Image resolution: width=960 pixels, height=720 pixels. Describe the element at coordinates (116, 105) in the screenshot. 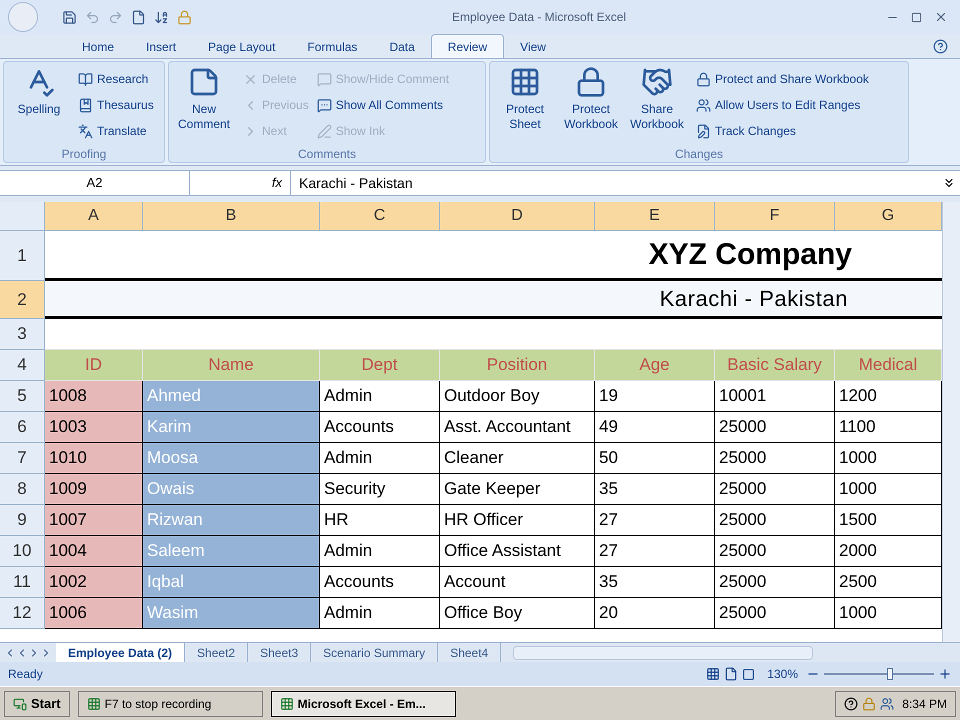

I see `ribbon-button: Thesaurus` at that location.